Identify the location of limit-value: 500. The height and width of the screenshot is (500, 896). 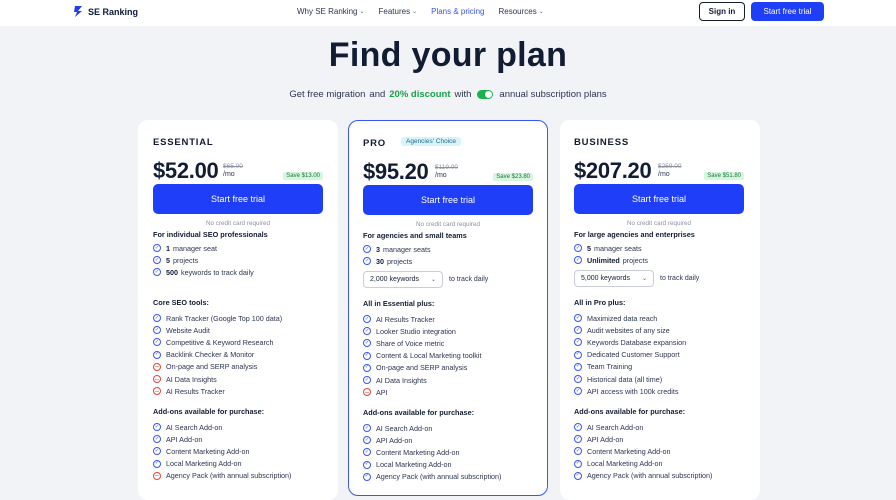
(172, 272).